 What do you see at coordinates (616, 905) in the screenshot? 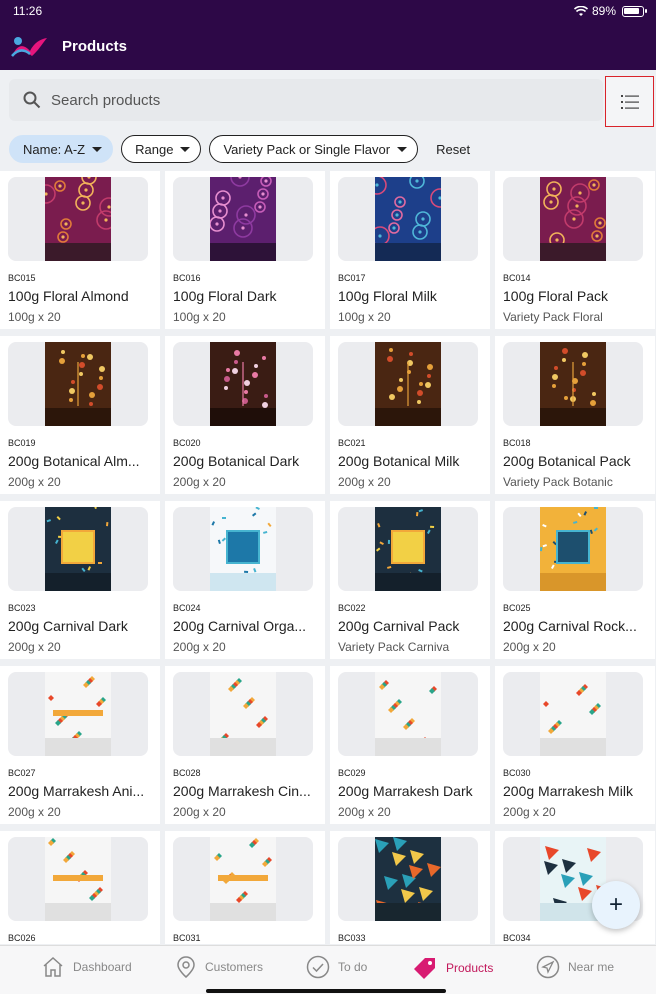
I see `add-product-button: +` at bounding box center [616, 905].